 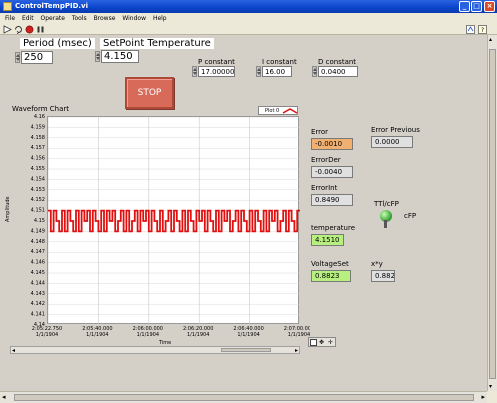 I want to click on temperature-indicator: 4.1510, so click(x=327, y=240).